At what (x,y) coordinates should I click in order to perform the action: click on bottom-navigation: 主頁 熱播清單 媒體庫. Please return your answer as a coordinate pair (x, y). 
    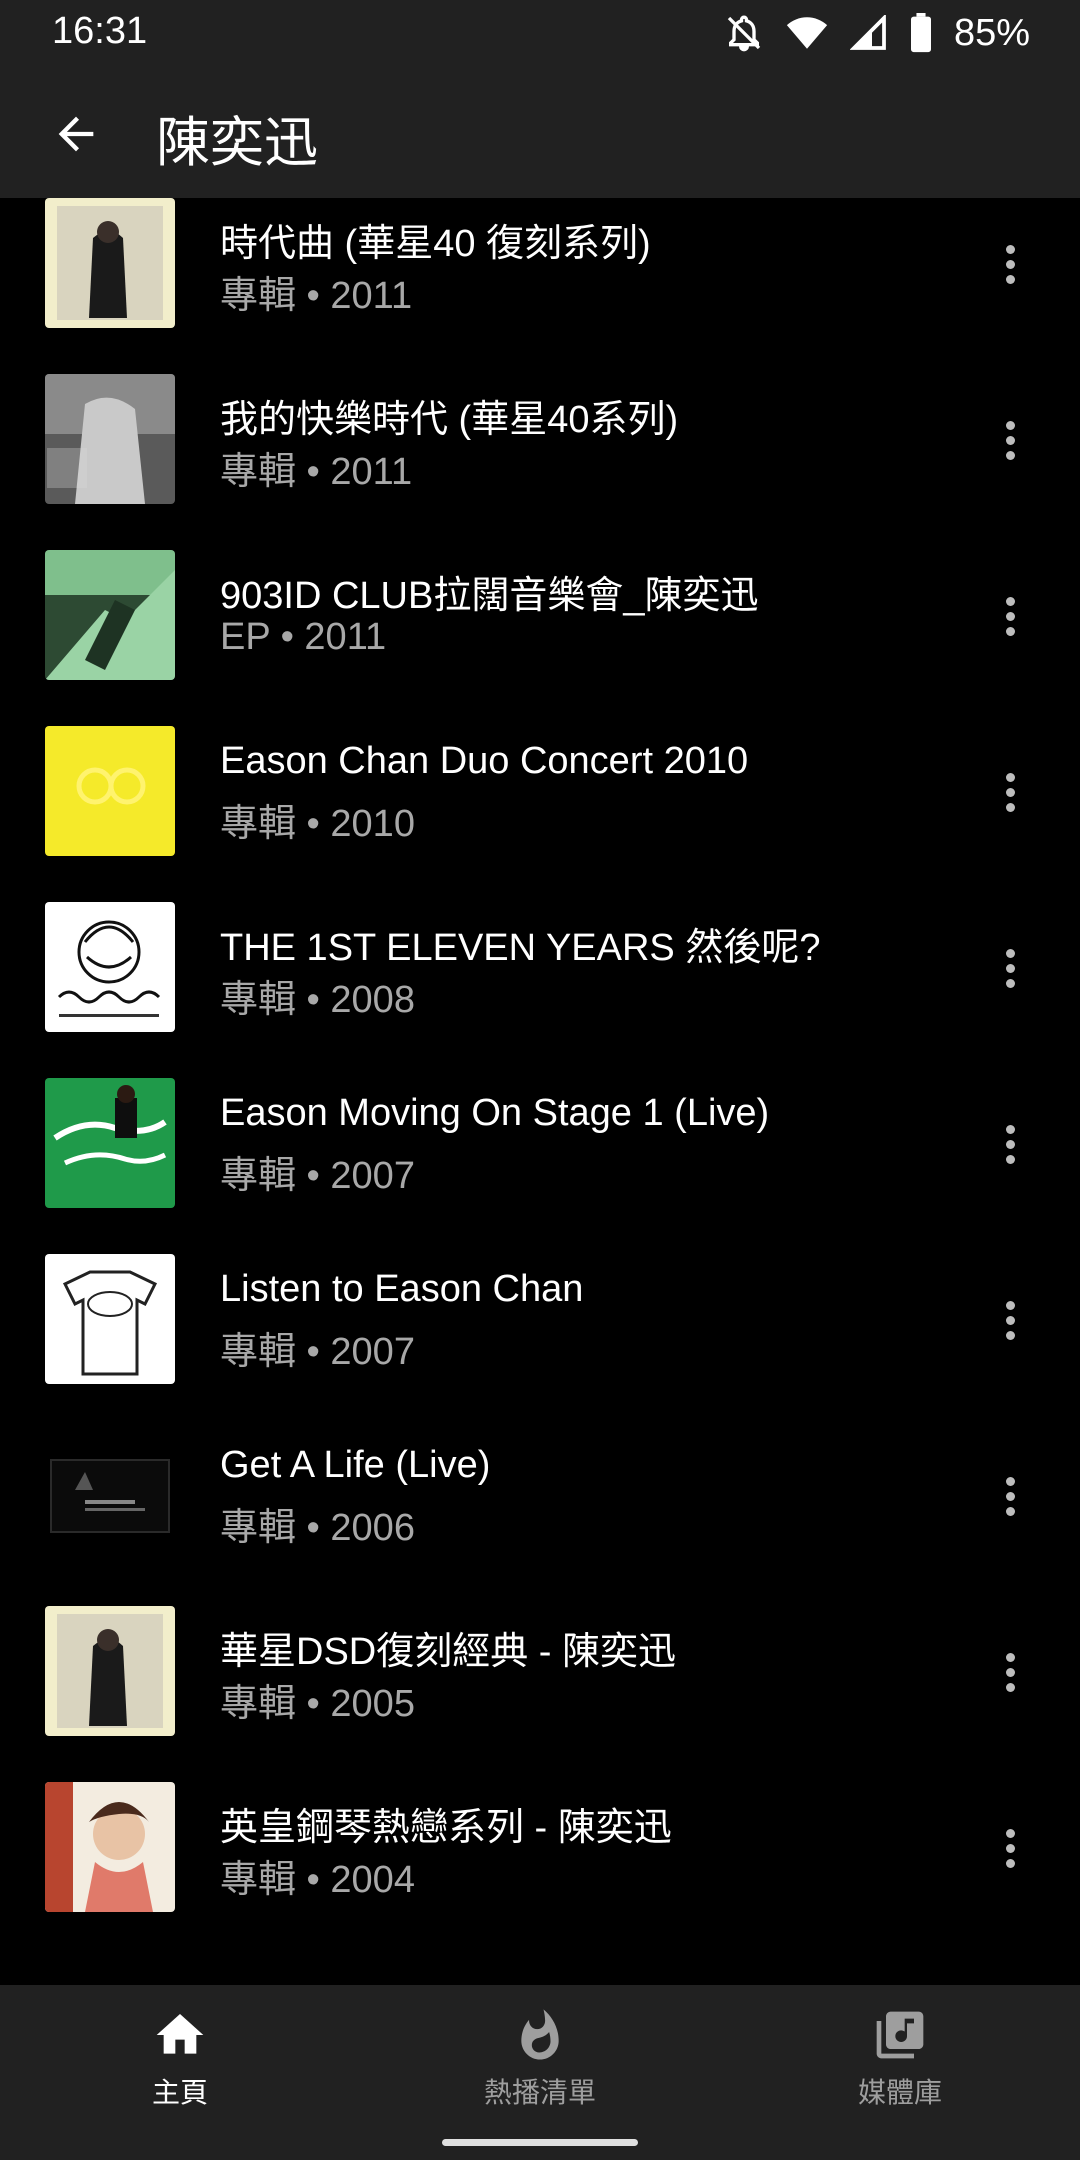
    Looking at the image, I should click on (540, 2072).